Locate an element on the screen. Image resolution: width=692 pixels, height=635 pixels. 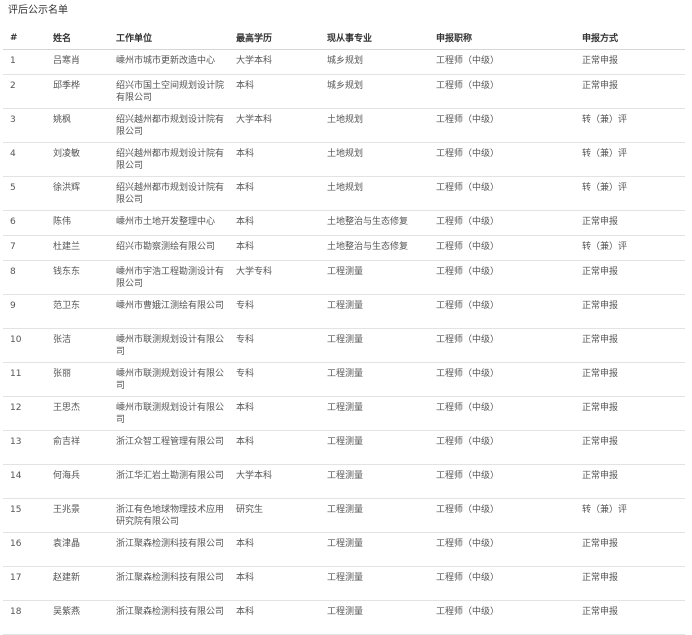
cell-index: 12 is located at coordinates (24, 413).